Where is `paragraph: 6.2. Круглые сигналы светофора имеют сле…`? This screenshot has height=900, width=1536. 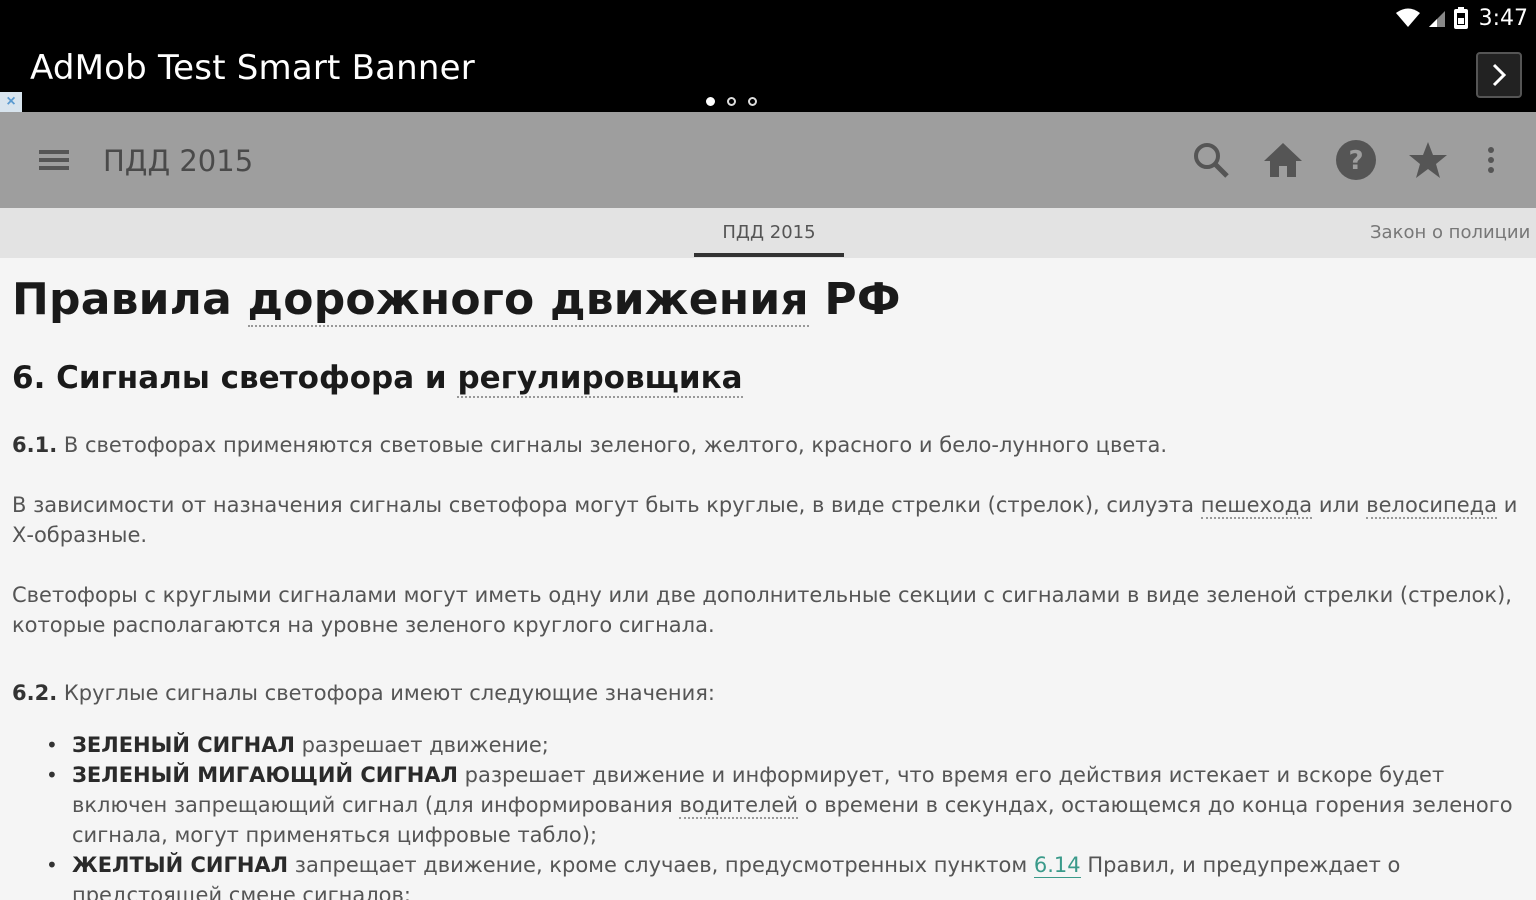 paragraph: 6.2. Круглые сигналы светофора имеют сле… is located at coordinates (767, 693).